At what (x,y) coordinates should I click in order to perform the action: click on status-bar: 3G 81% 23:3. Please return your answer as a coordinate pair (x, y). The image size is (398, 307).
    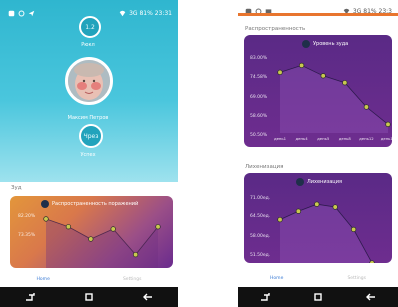
    Looking at the image, I should click on (318, 11).